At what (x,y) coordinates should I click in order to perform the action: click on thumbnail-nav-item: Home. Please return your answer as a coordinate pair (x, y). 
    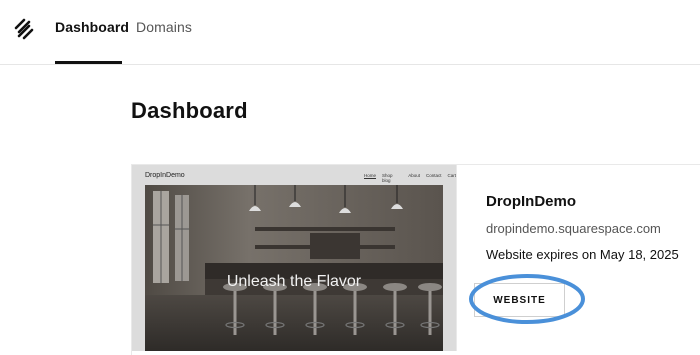
    Looking at the image, I should click on (370, 175).